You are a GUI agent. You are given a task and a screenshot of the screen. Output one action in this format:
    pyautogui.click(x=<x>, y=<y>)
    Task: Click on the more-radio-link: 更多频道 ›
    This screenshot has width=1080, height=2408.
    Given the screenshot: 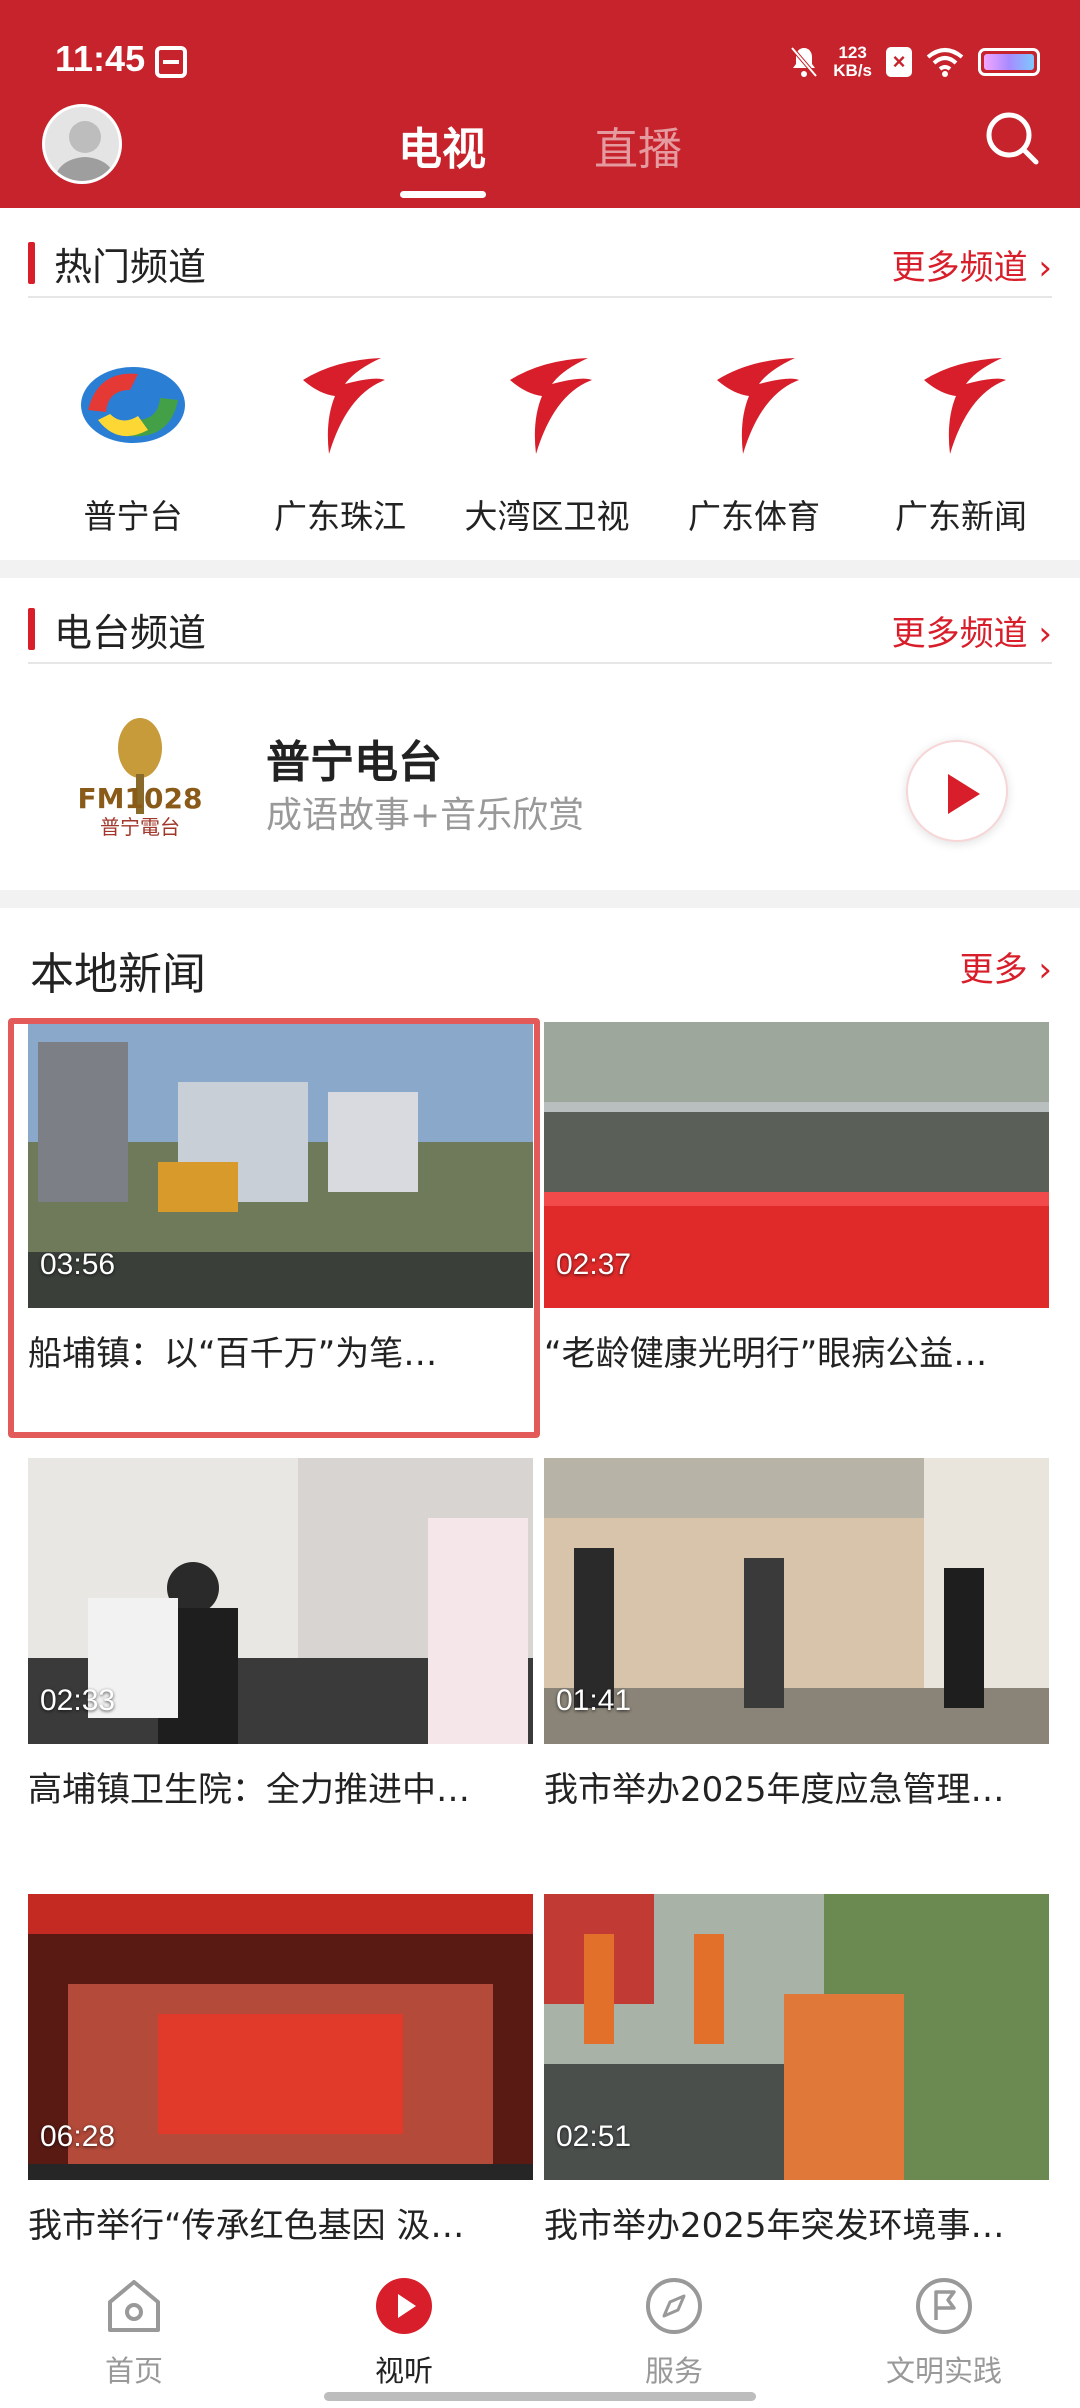 What is the action you would take?
    pyautogui.click(x=972, y=630)
    